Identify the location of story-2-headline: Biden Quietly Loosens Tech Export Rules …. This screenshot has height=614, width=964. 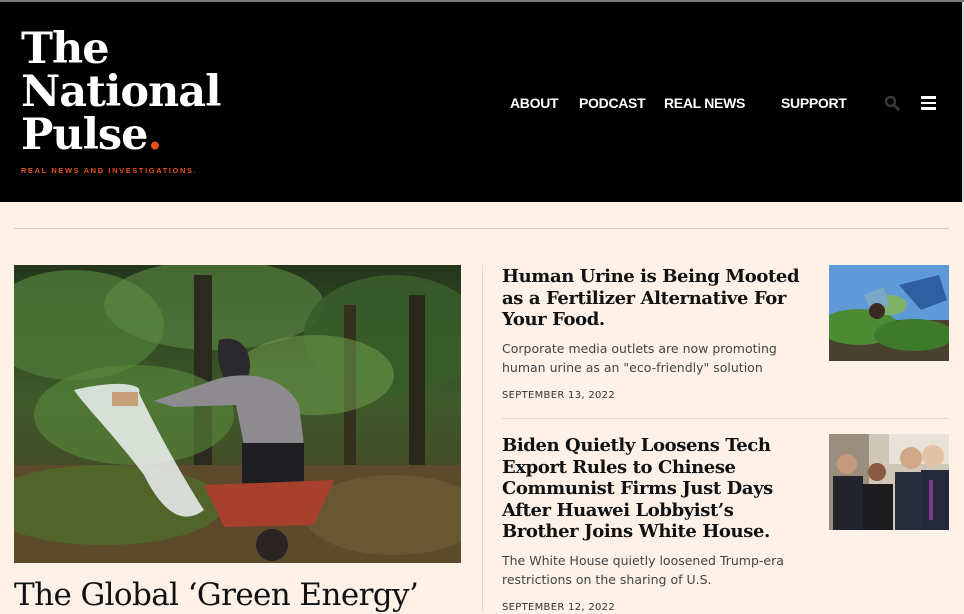
(657, 489).